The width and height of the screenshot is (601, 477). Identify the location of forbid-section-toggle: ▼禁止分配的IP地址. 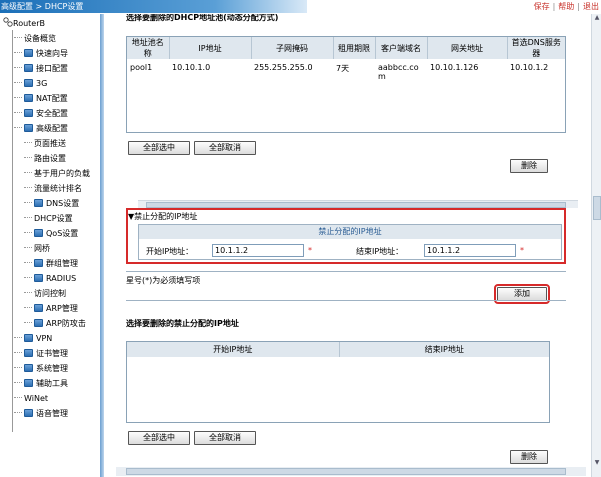
(162, 216).